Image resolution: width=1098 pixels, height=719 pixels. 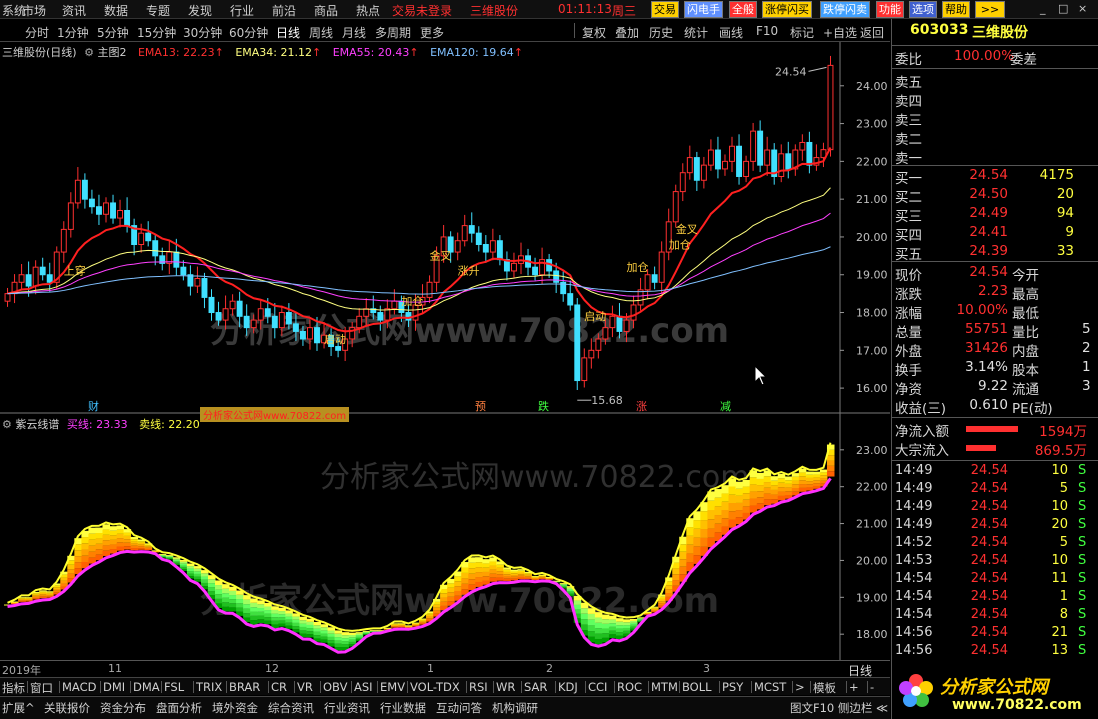 What do you see at coordinates (459, 708) in the screenshot?
I see `info-tab-8: 互动问答` at bounding box center [459, 708].